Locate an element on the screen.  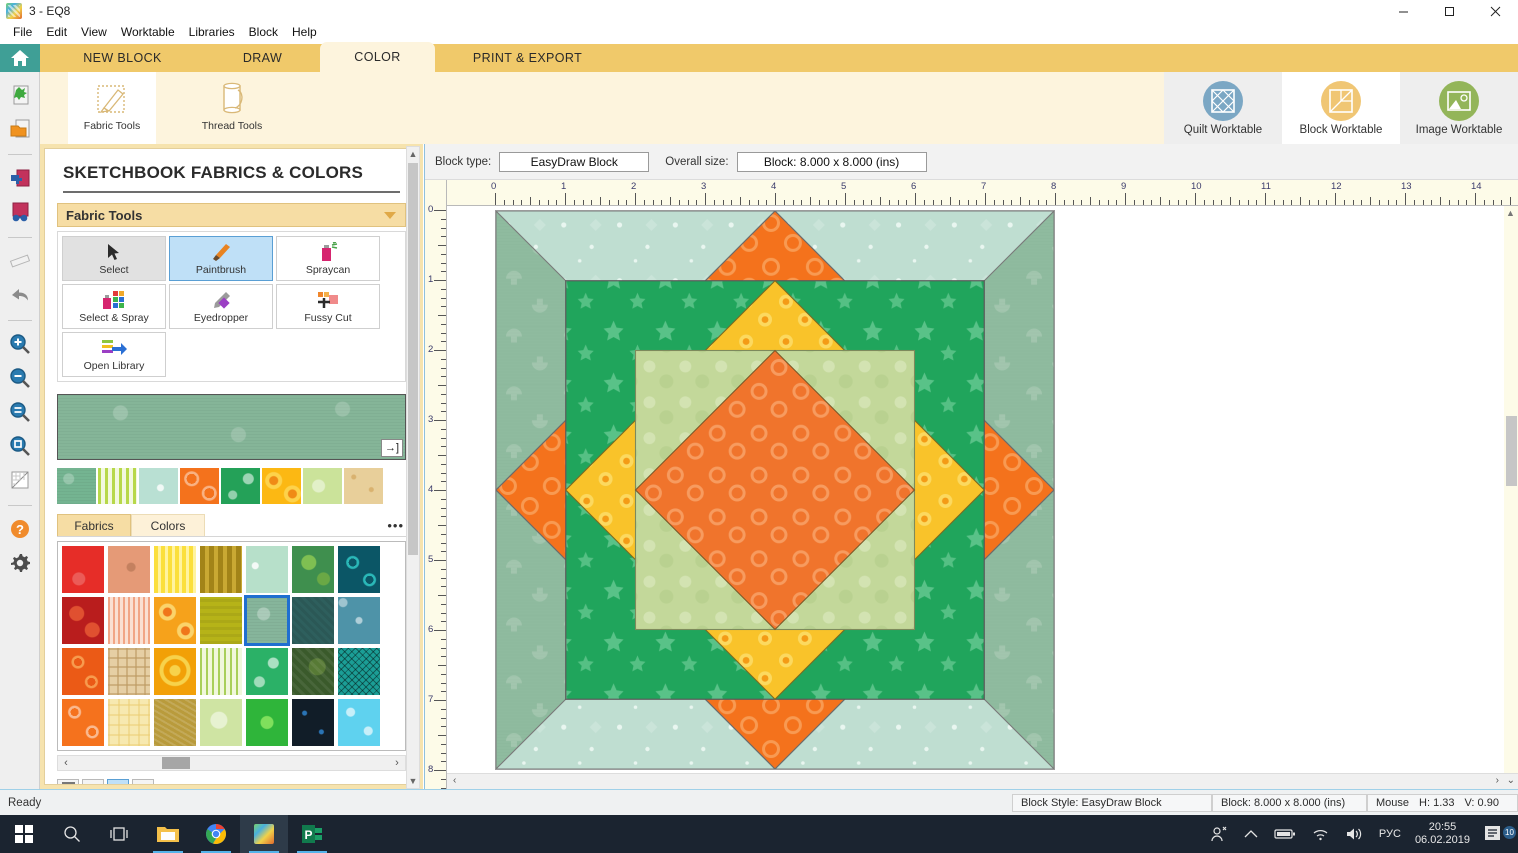
swatch-size-small is located at coordinates (118, 781).